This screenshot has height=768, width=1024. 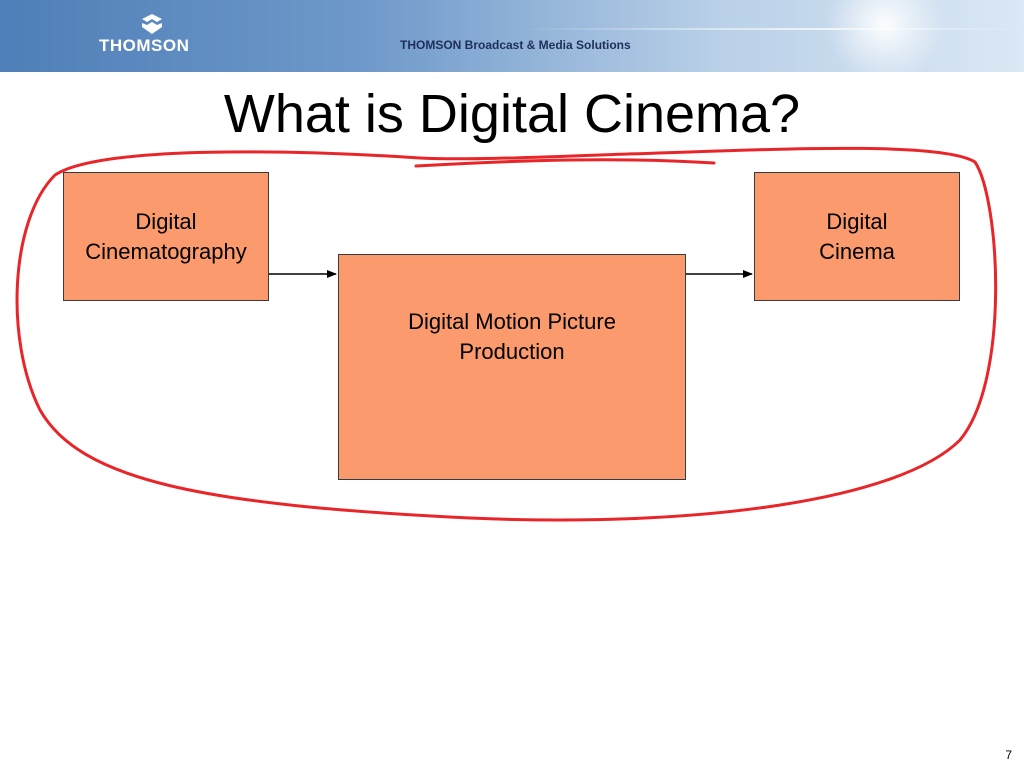 I want to click on header-tagline: THOMSON Broadcast & Media Solutions, so click(x=515, y=45).